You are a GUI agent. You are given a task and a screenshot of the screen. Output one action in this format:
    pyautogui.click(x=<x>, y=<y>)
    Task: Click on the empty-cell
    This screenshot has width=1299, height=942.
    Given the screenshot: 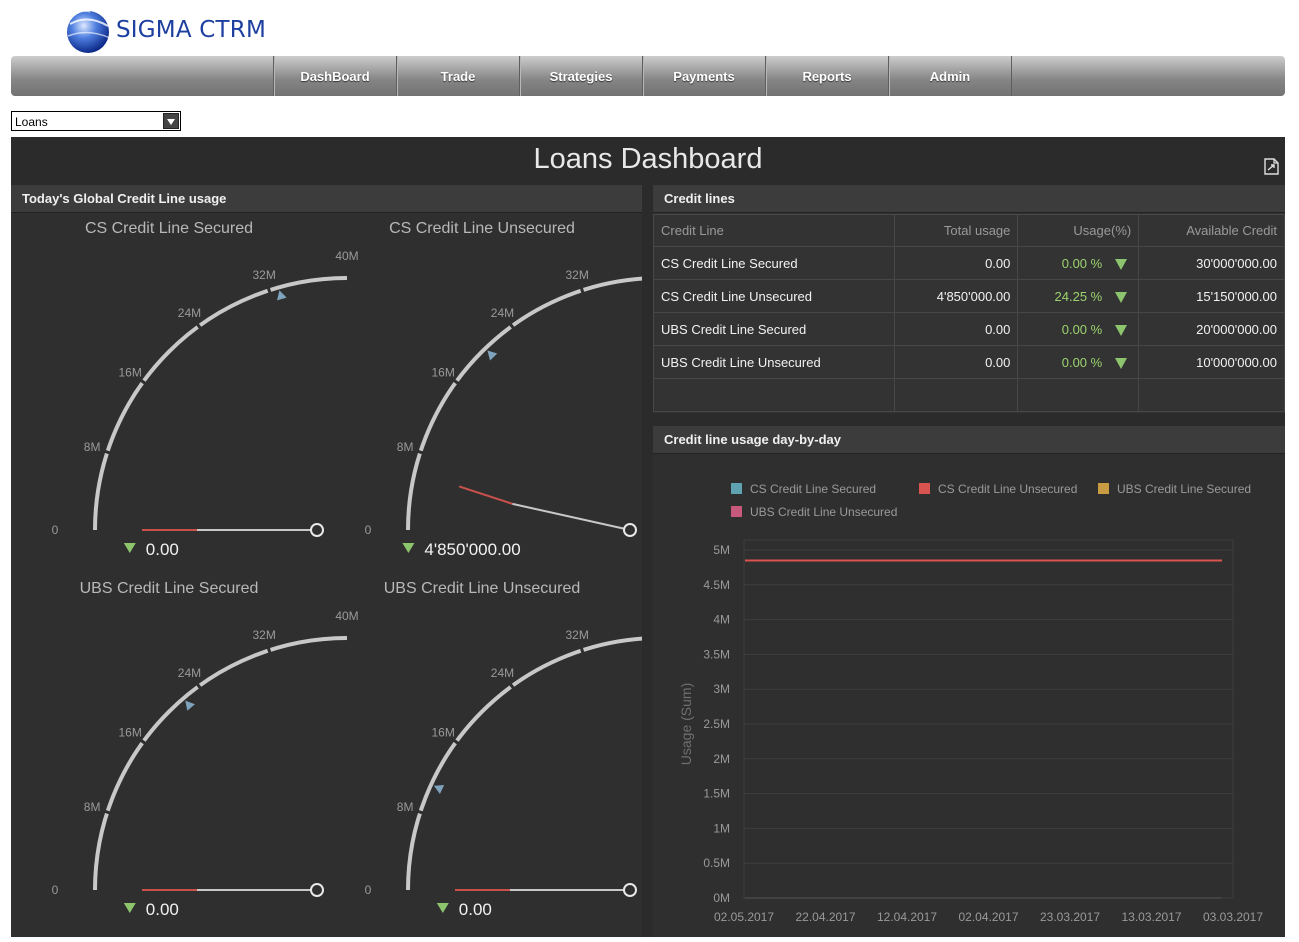 What is the action you would take?
    pyautogui.click(x=956, y=395)
    